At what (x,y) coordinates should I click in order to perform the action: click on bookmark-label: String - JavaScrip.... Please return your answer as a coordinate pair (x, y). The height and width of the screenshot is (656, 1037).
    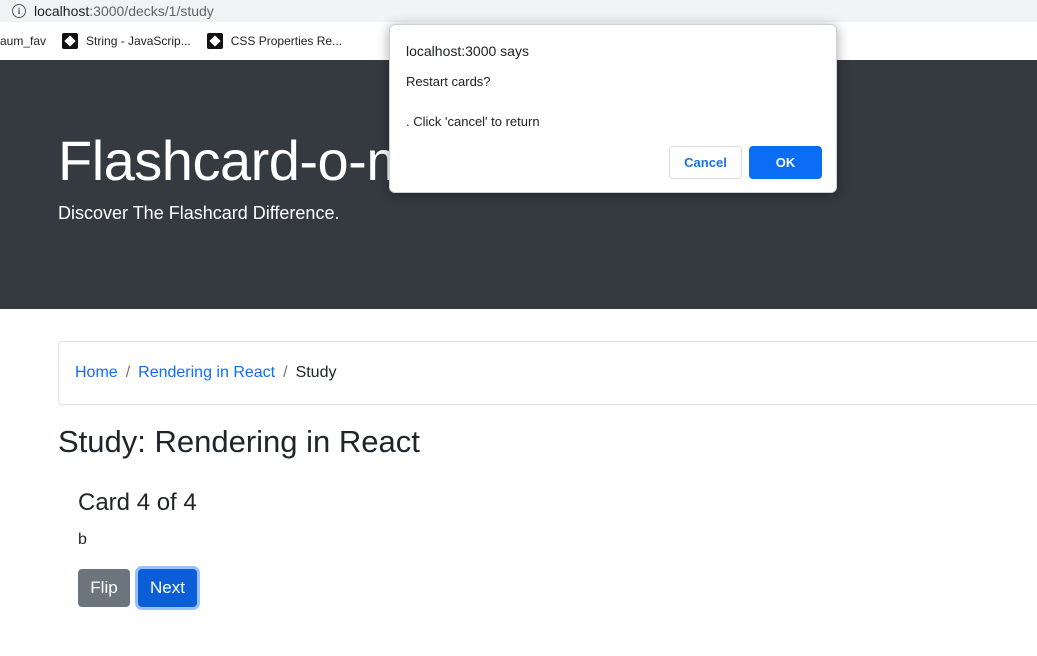
    Looking at the image, I should click on (138, 41).